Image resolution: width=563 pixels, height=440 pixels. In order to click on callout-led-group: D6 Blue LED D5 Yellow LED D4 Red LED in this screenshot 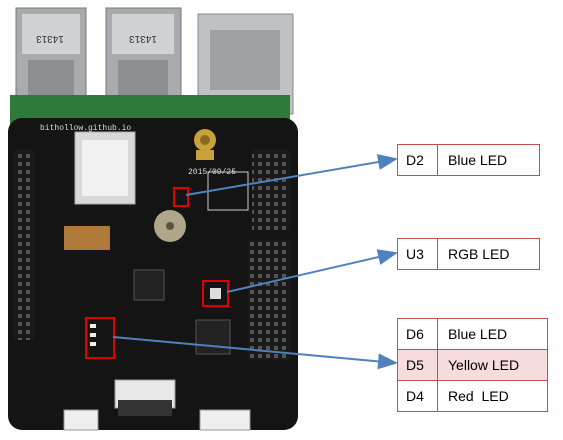, I will do `click(472, 365)`.